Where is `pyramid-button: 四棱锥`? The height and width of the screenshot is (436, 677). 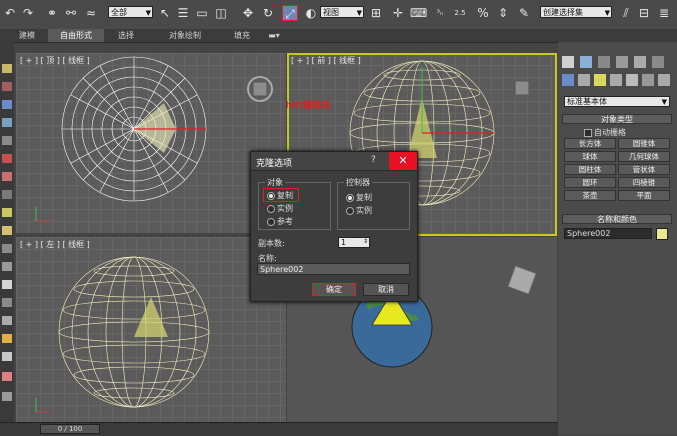
pyramid-button: 四棱锥 is located at coordinates (644, 182).